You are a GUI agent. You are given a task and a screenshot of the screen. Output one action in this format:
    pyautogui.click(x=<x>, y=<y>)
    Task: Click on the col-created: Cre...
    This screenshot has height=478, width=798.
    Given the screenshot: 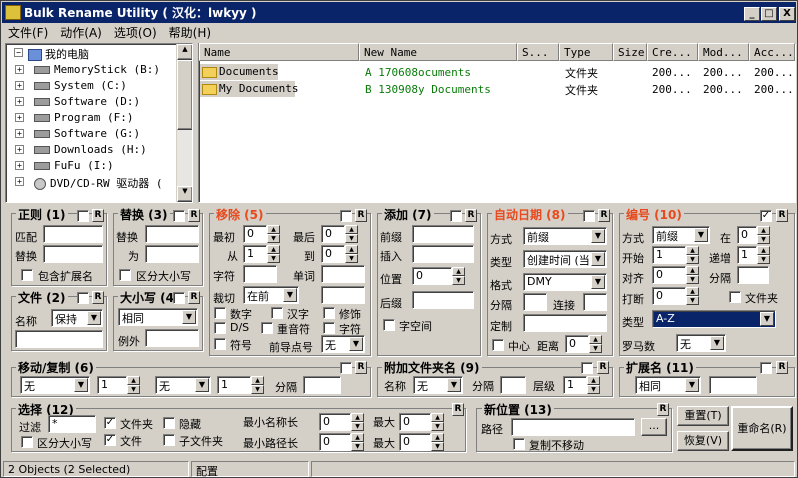 What is the action you would take?
    pyautogui.click(x=672, y=52)
    